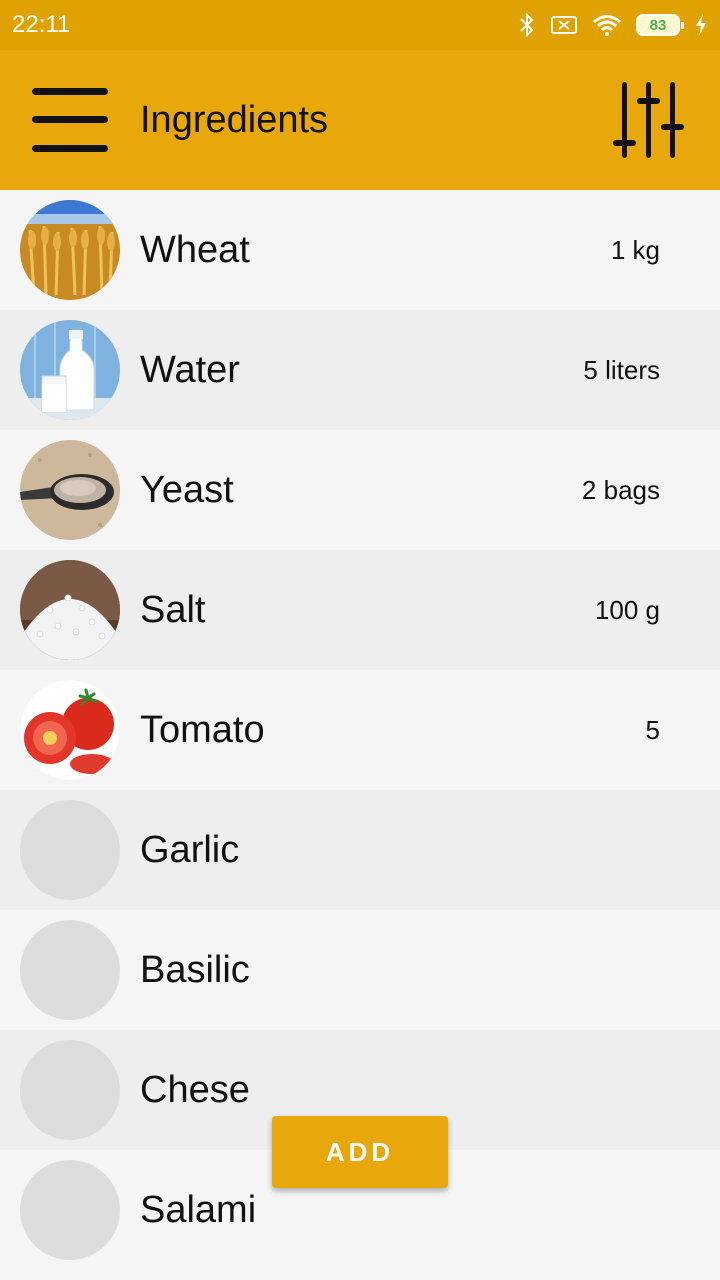 Image resolution: width=720 pixels, height=1280 pixels. I want to click on list-item: Wheat 1 kg, so click(360, 250).